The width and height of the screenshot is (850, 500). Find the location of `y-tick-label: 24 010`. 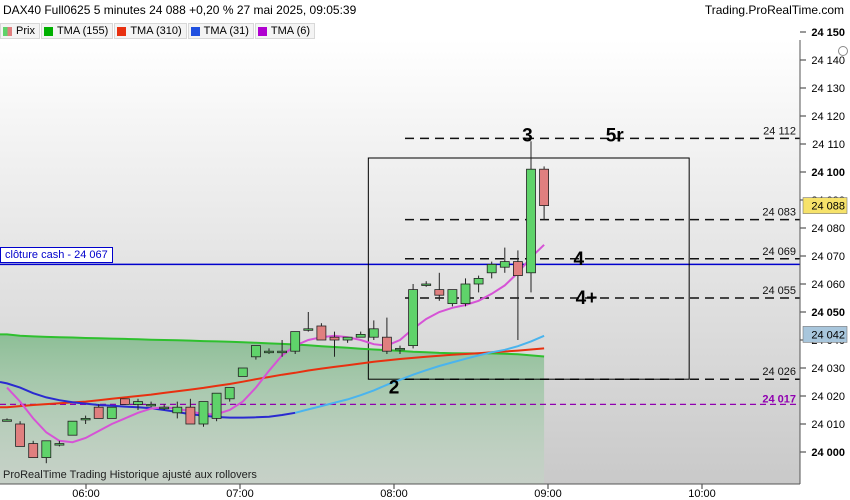

y-tick-label: 24 010 is located at coordinates (828, 425).